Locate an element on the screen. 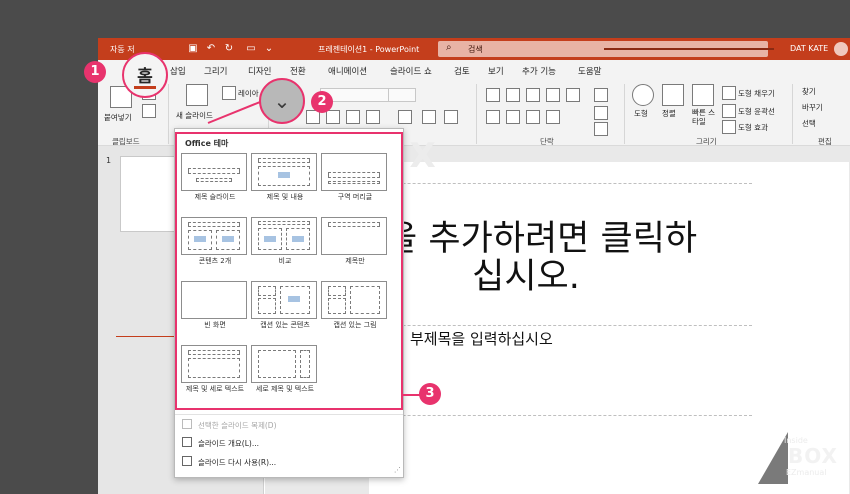 The width and height of the screenshot is (850, 494). align-text-icon is located at coordinates (601, 113).